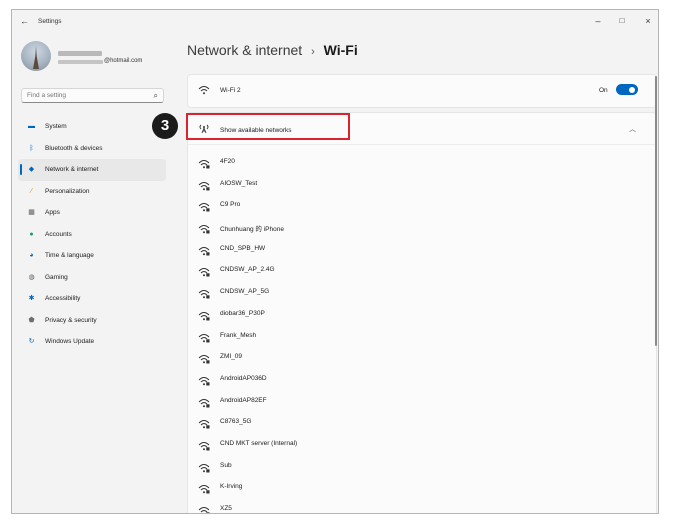  I want to click on sidebar-item-bluetooth-devices: ᛒ Bluetooth & devices, so click(92, 149).